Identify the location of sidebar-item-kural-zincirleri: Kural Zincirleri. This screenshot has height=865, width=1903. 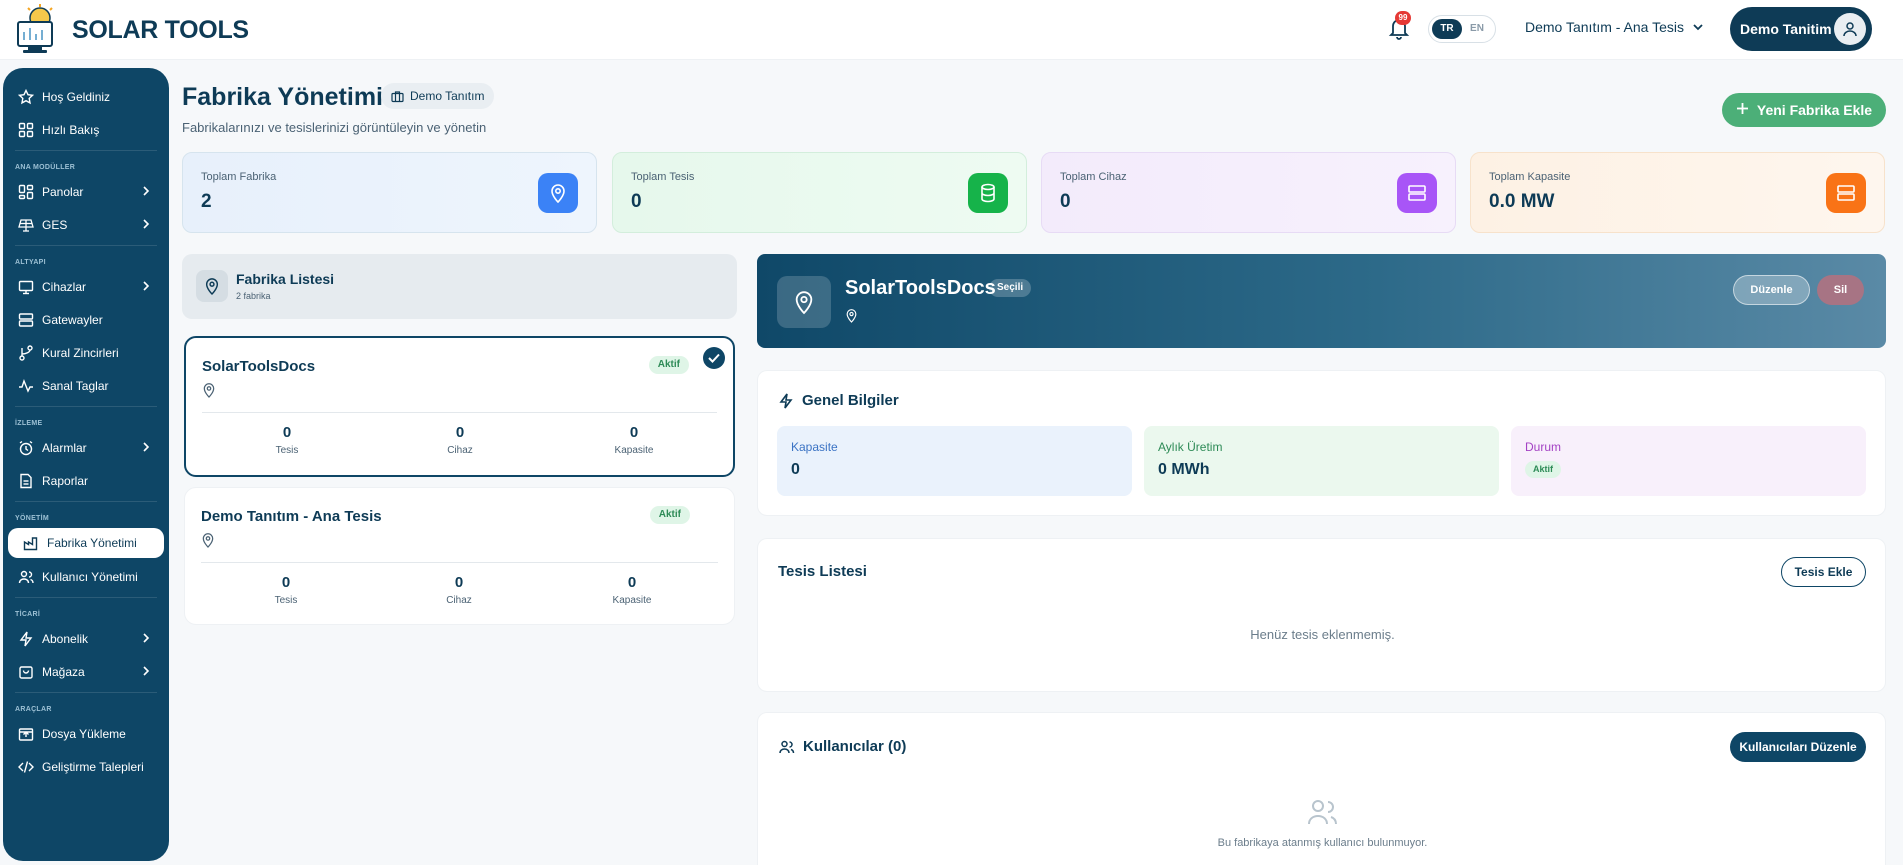
(86, 352).